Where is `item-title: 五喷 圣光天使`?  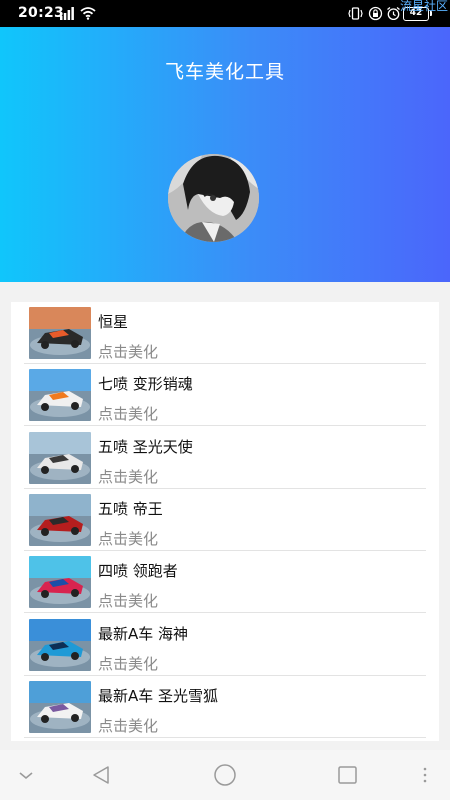 item-title: 五喷 圣光天使 is located at coordinates (145, 446).